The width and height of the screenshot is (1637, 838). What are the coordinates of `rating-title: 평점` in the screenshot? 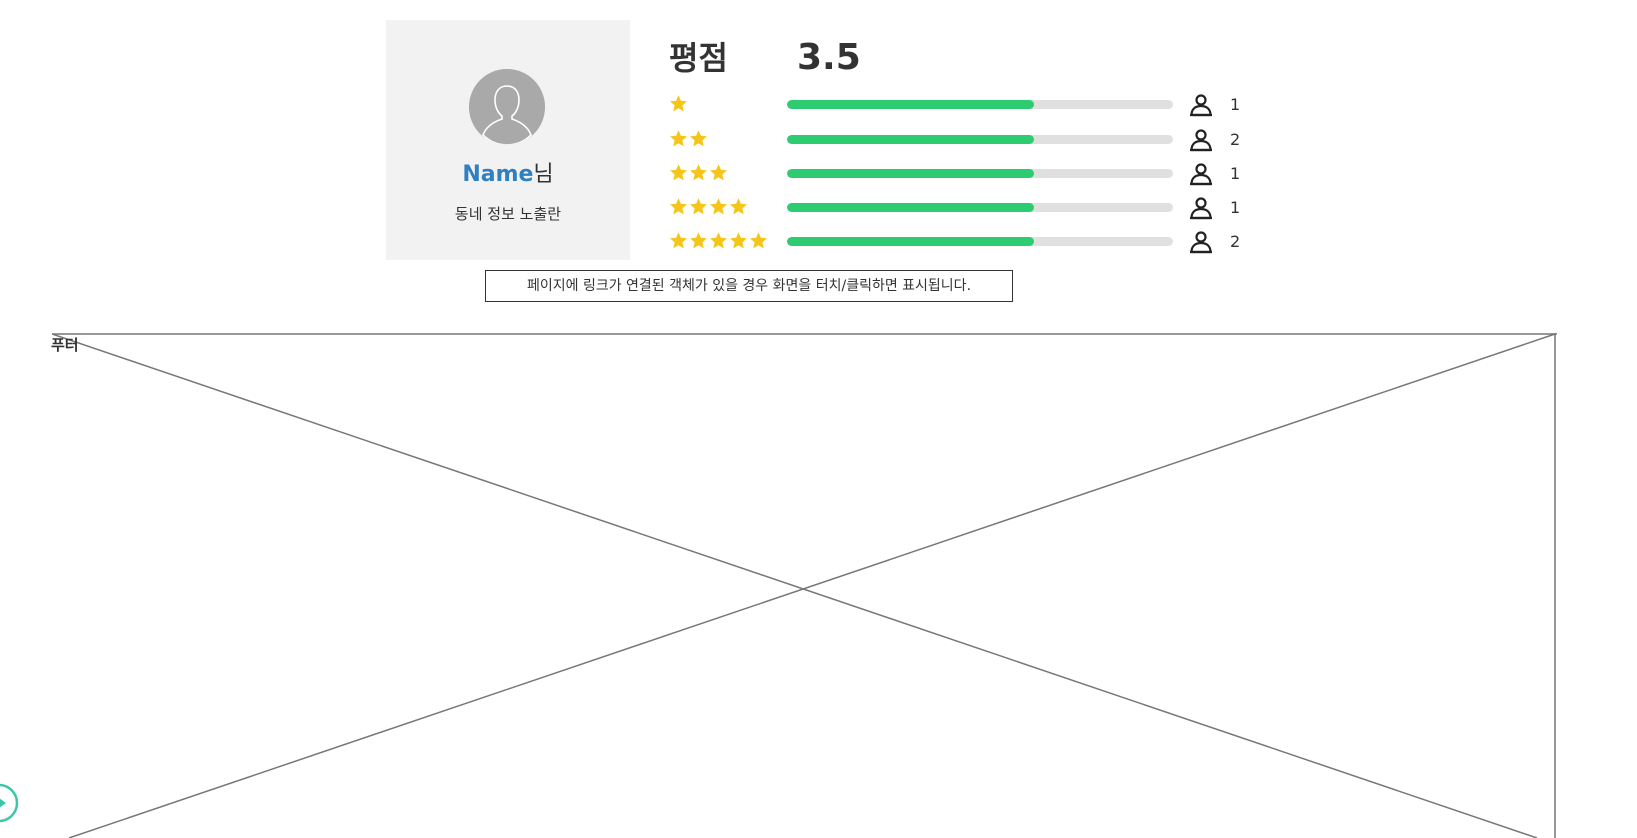 It's located at (698, 58).